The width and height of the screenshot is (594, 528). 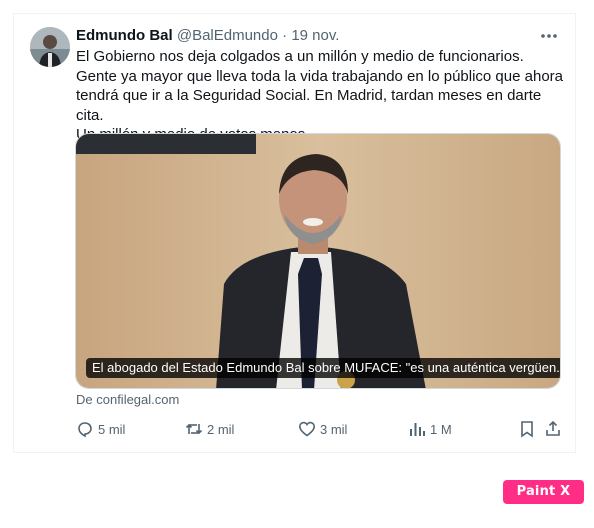 What do you see at coordinates (194, 429) in the screenshot?
I see `retweet-icon` at bounding box center [194, 429].